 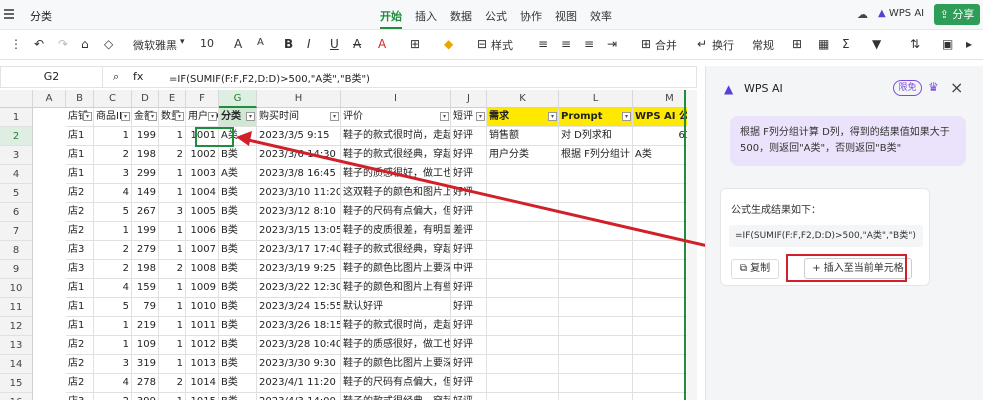 I want to click on row-header: 7, so click(x=16, y=231).